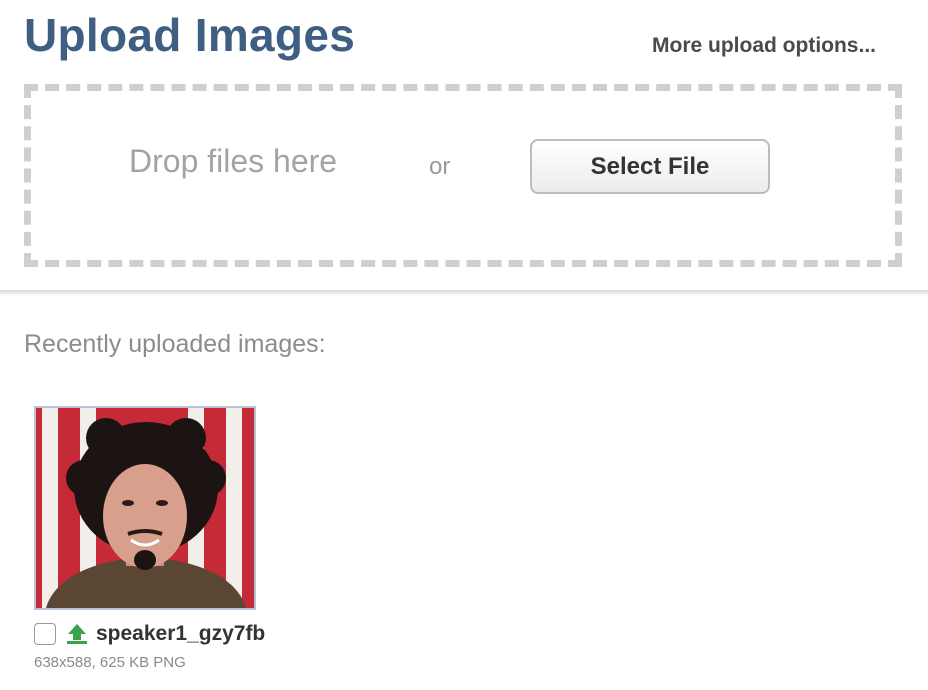 The image size is (928, 690). I want to click on select-file-button: Select File, so click(650, 166).